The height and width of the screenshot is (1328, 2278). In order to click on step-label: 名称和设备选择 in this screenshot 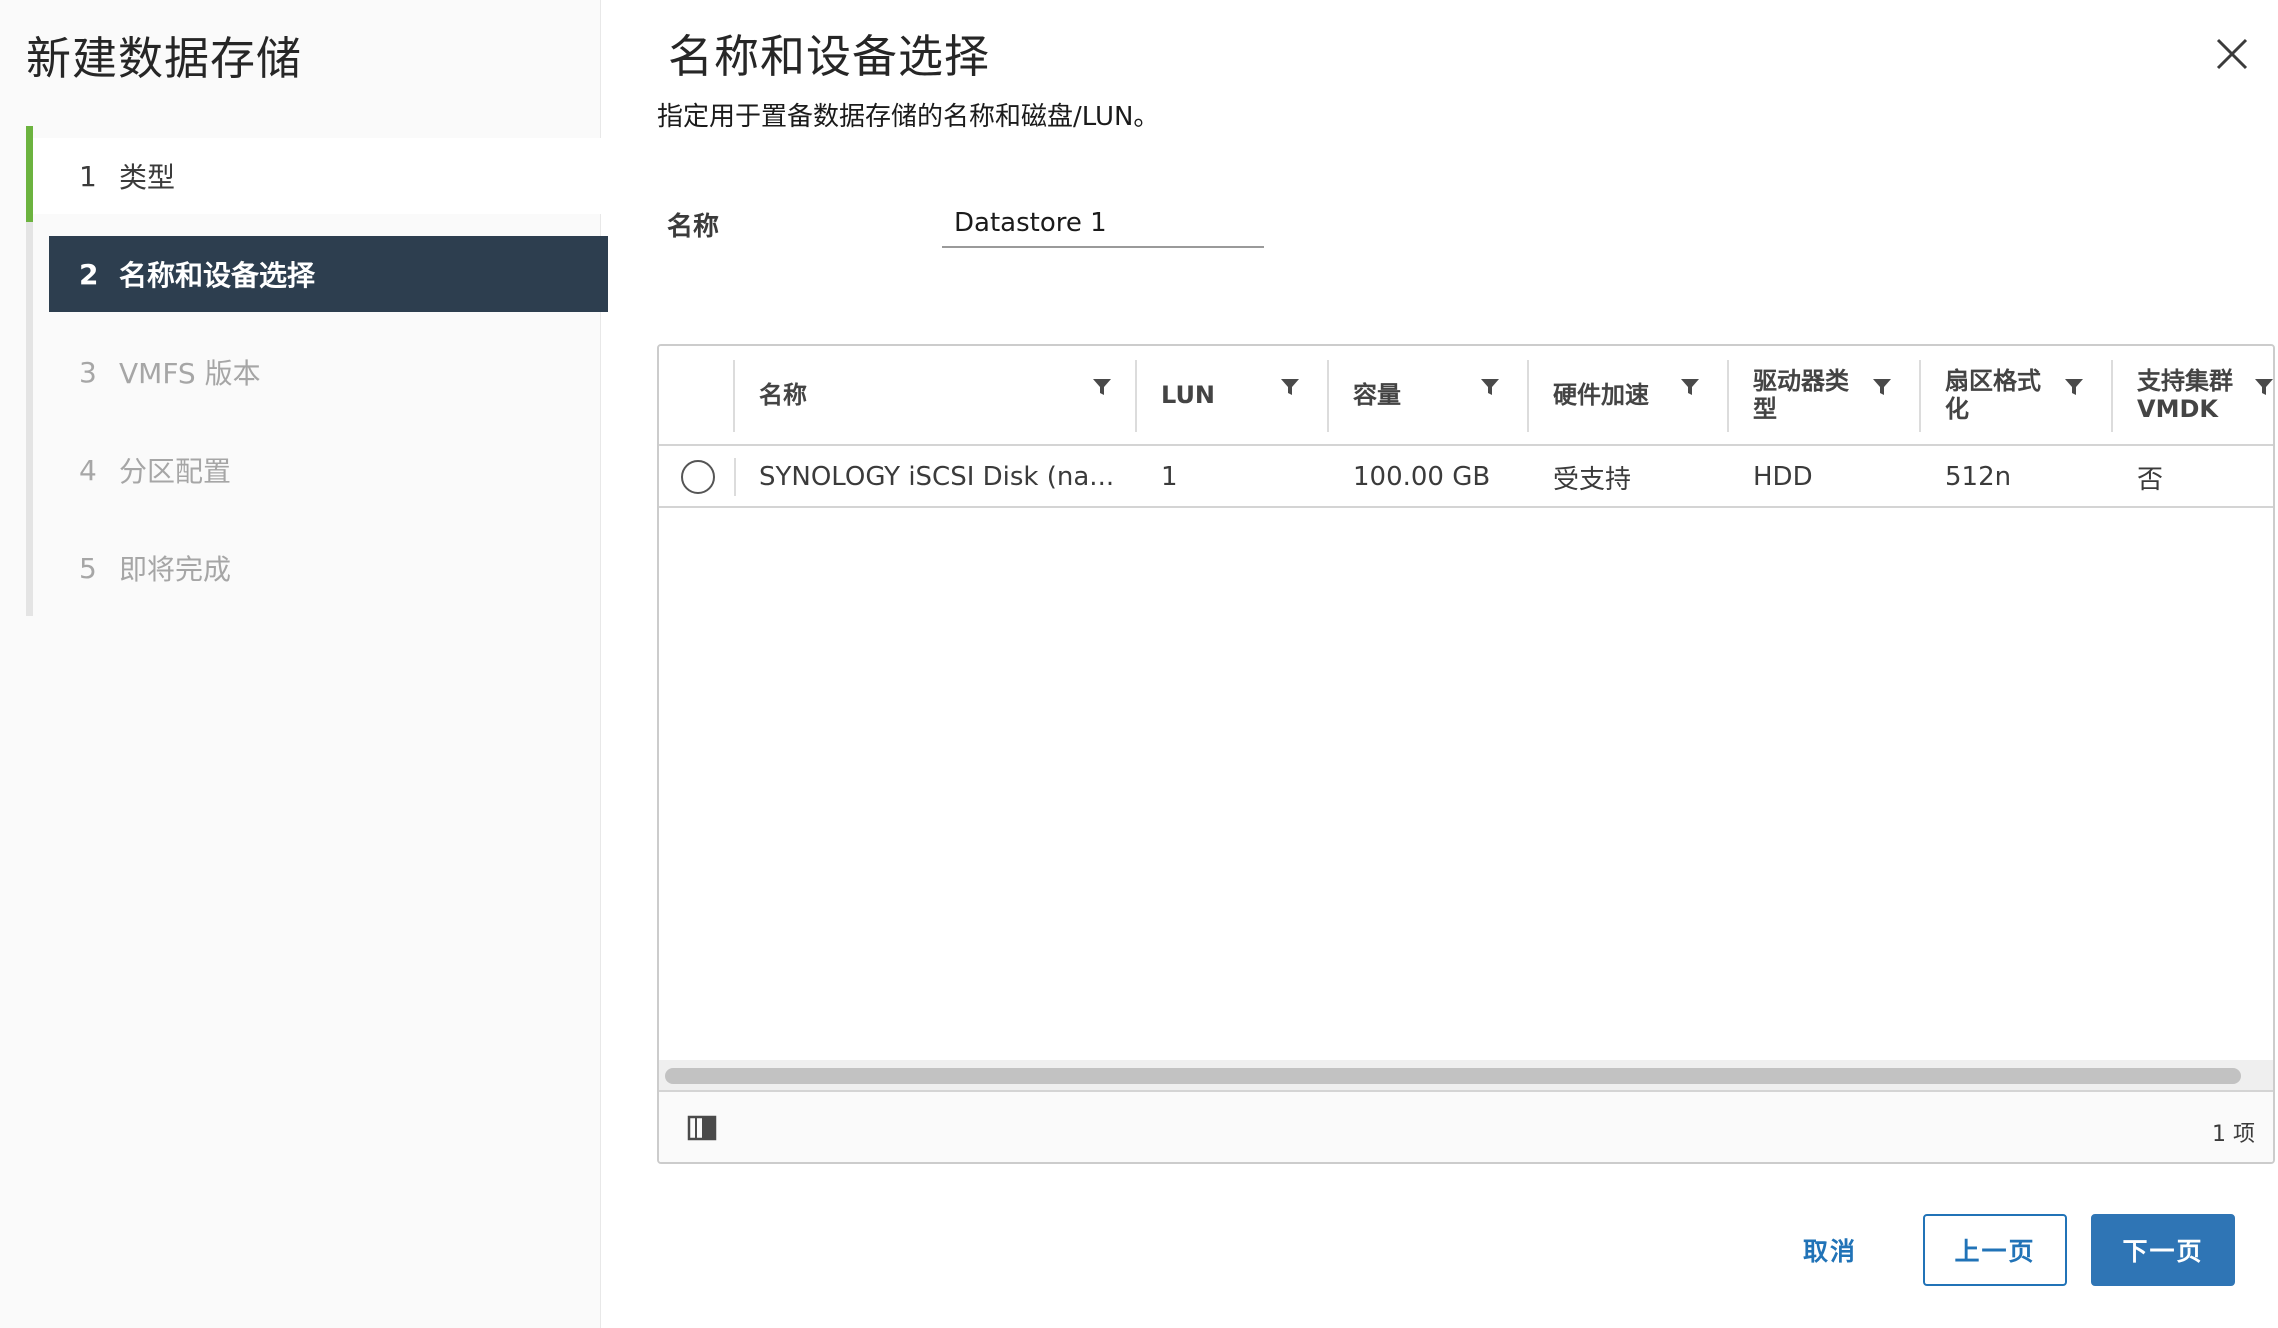, I will do `click(217, 275)`.